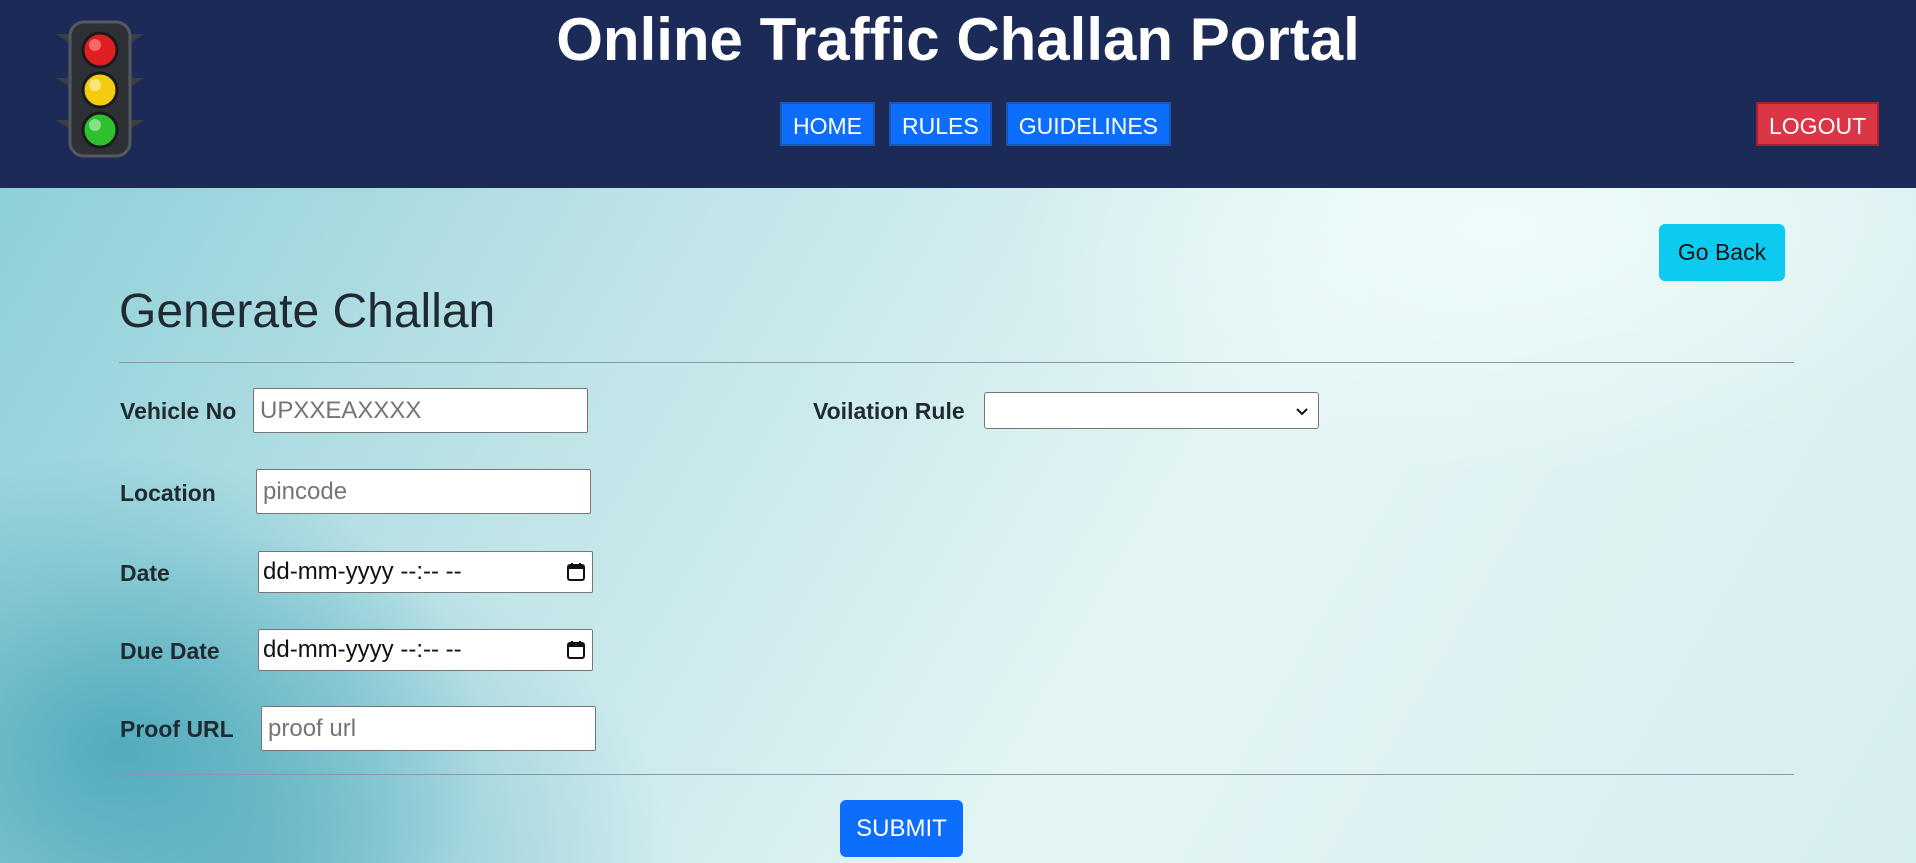  Describe the element at coordinates (827, 124) in the screenshot. I see `nav-home-button: HOME` at that location.